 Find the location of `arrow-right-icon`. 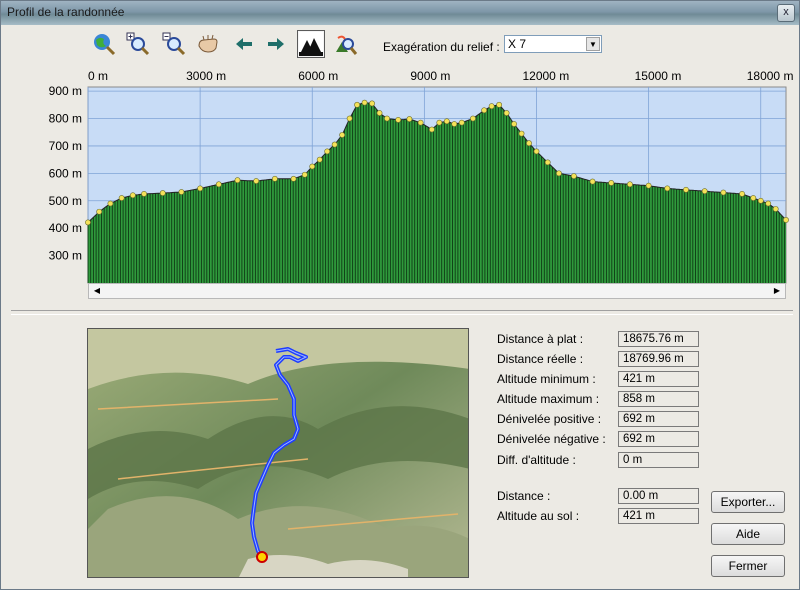

arrow-right-icon is located at coordinates (276, 44).